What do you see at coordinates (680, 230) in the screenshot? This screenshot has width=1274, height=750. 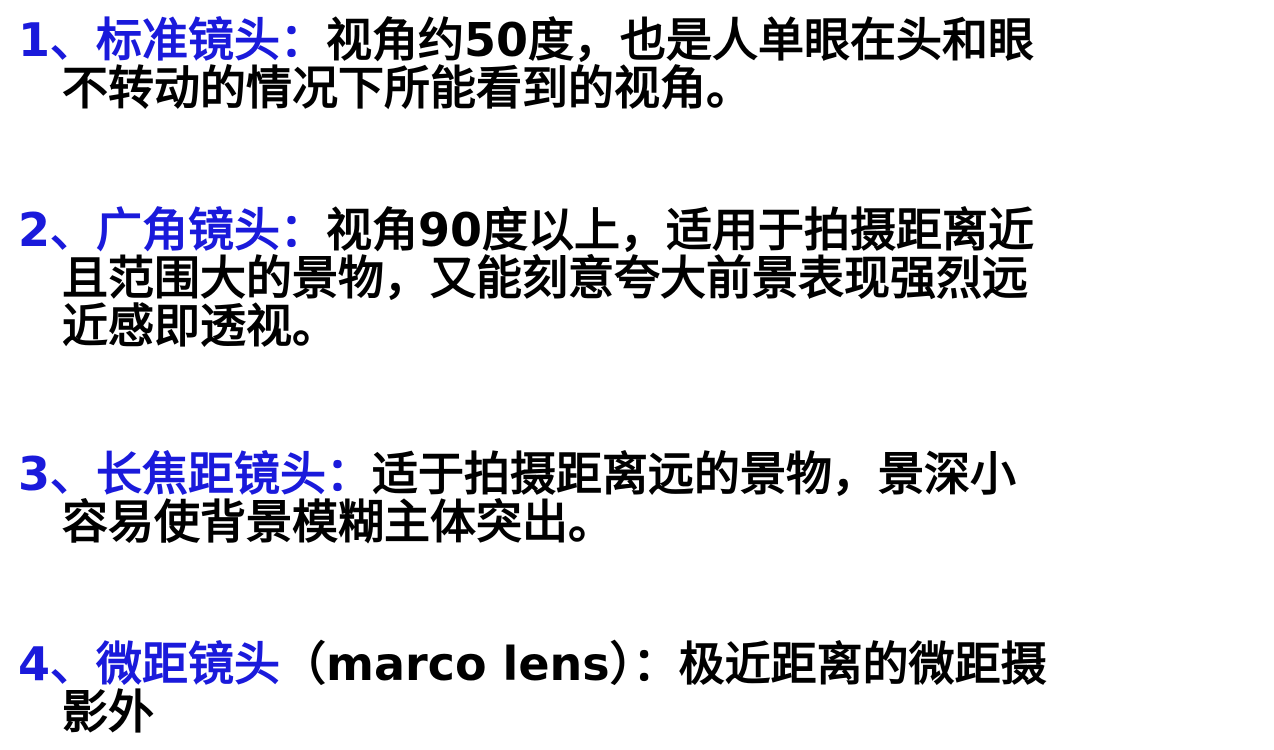 I see `item-text: 视角90度以上，适用于拍摄距离近` at bounding box center [680, 230].